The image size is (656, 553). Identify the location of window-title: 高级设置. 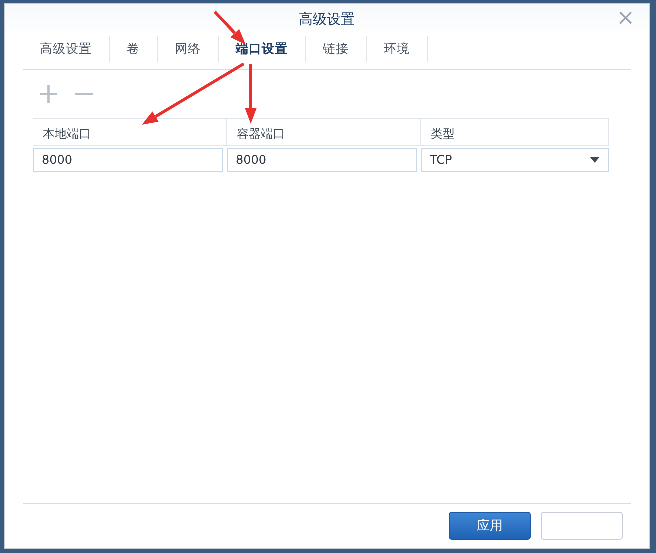
(327, 20).